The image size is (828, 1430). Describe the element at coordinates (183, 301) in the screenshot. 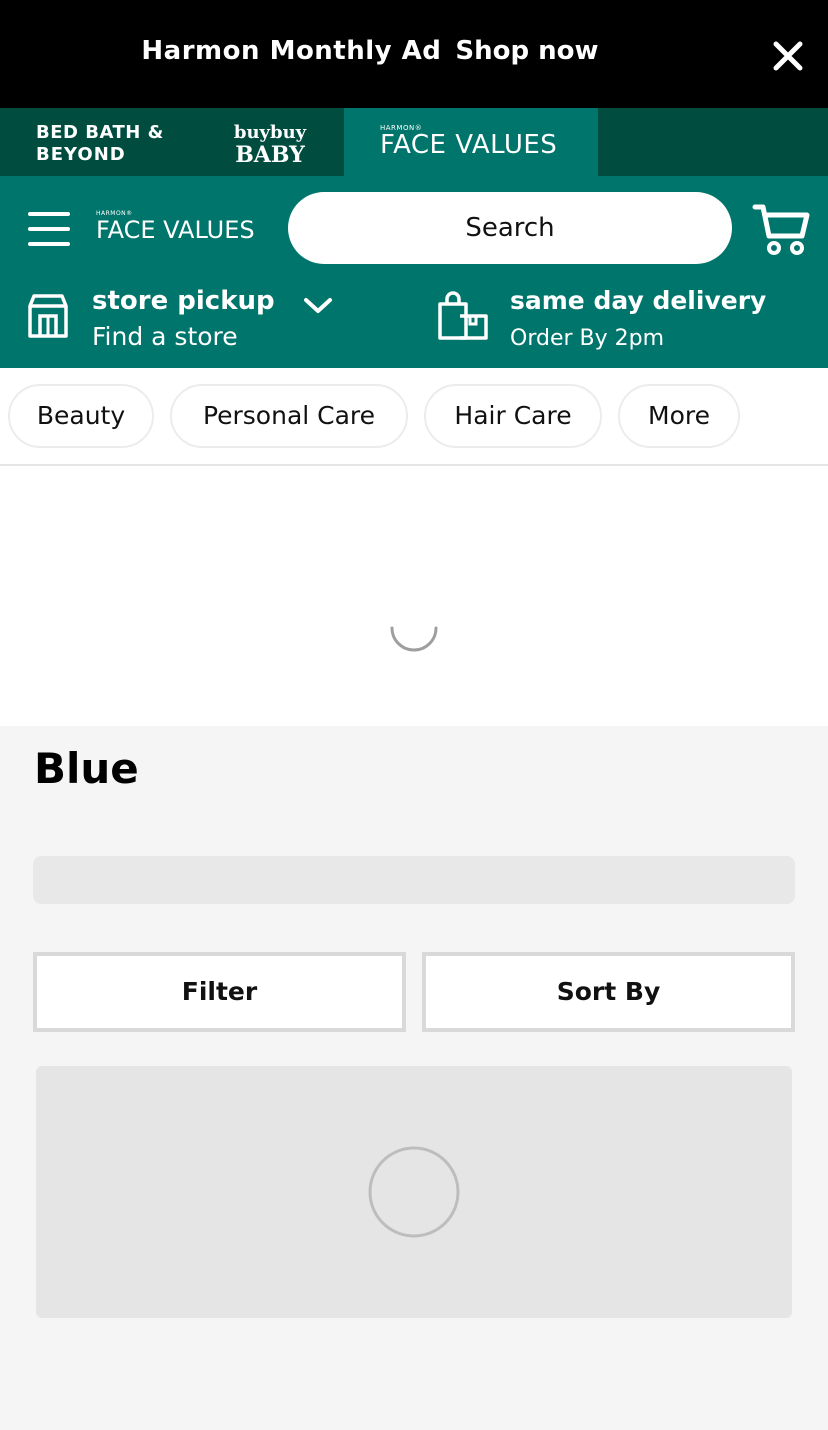

I see `store-pickup-title: store pickup` at that location.